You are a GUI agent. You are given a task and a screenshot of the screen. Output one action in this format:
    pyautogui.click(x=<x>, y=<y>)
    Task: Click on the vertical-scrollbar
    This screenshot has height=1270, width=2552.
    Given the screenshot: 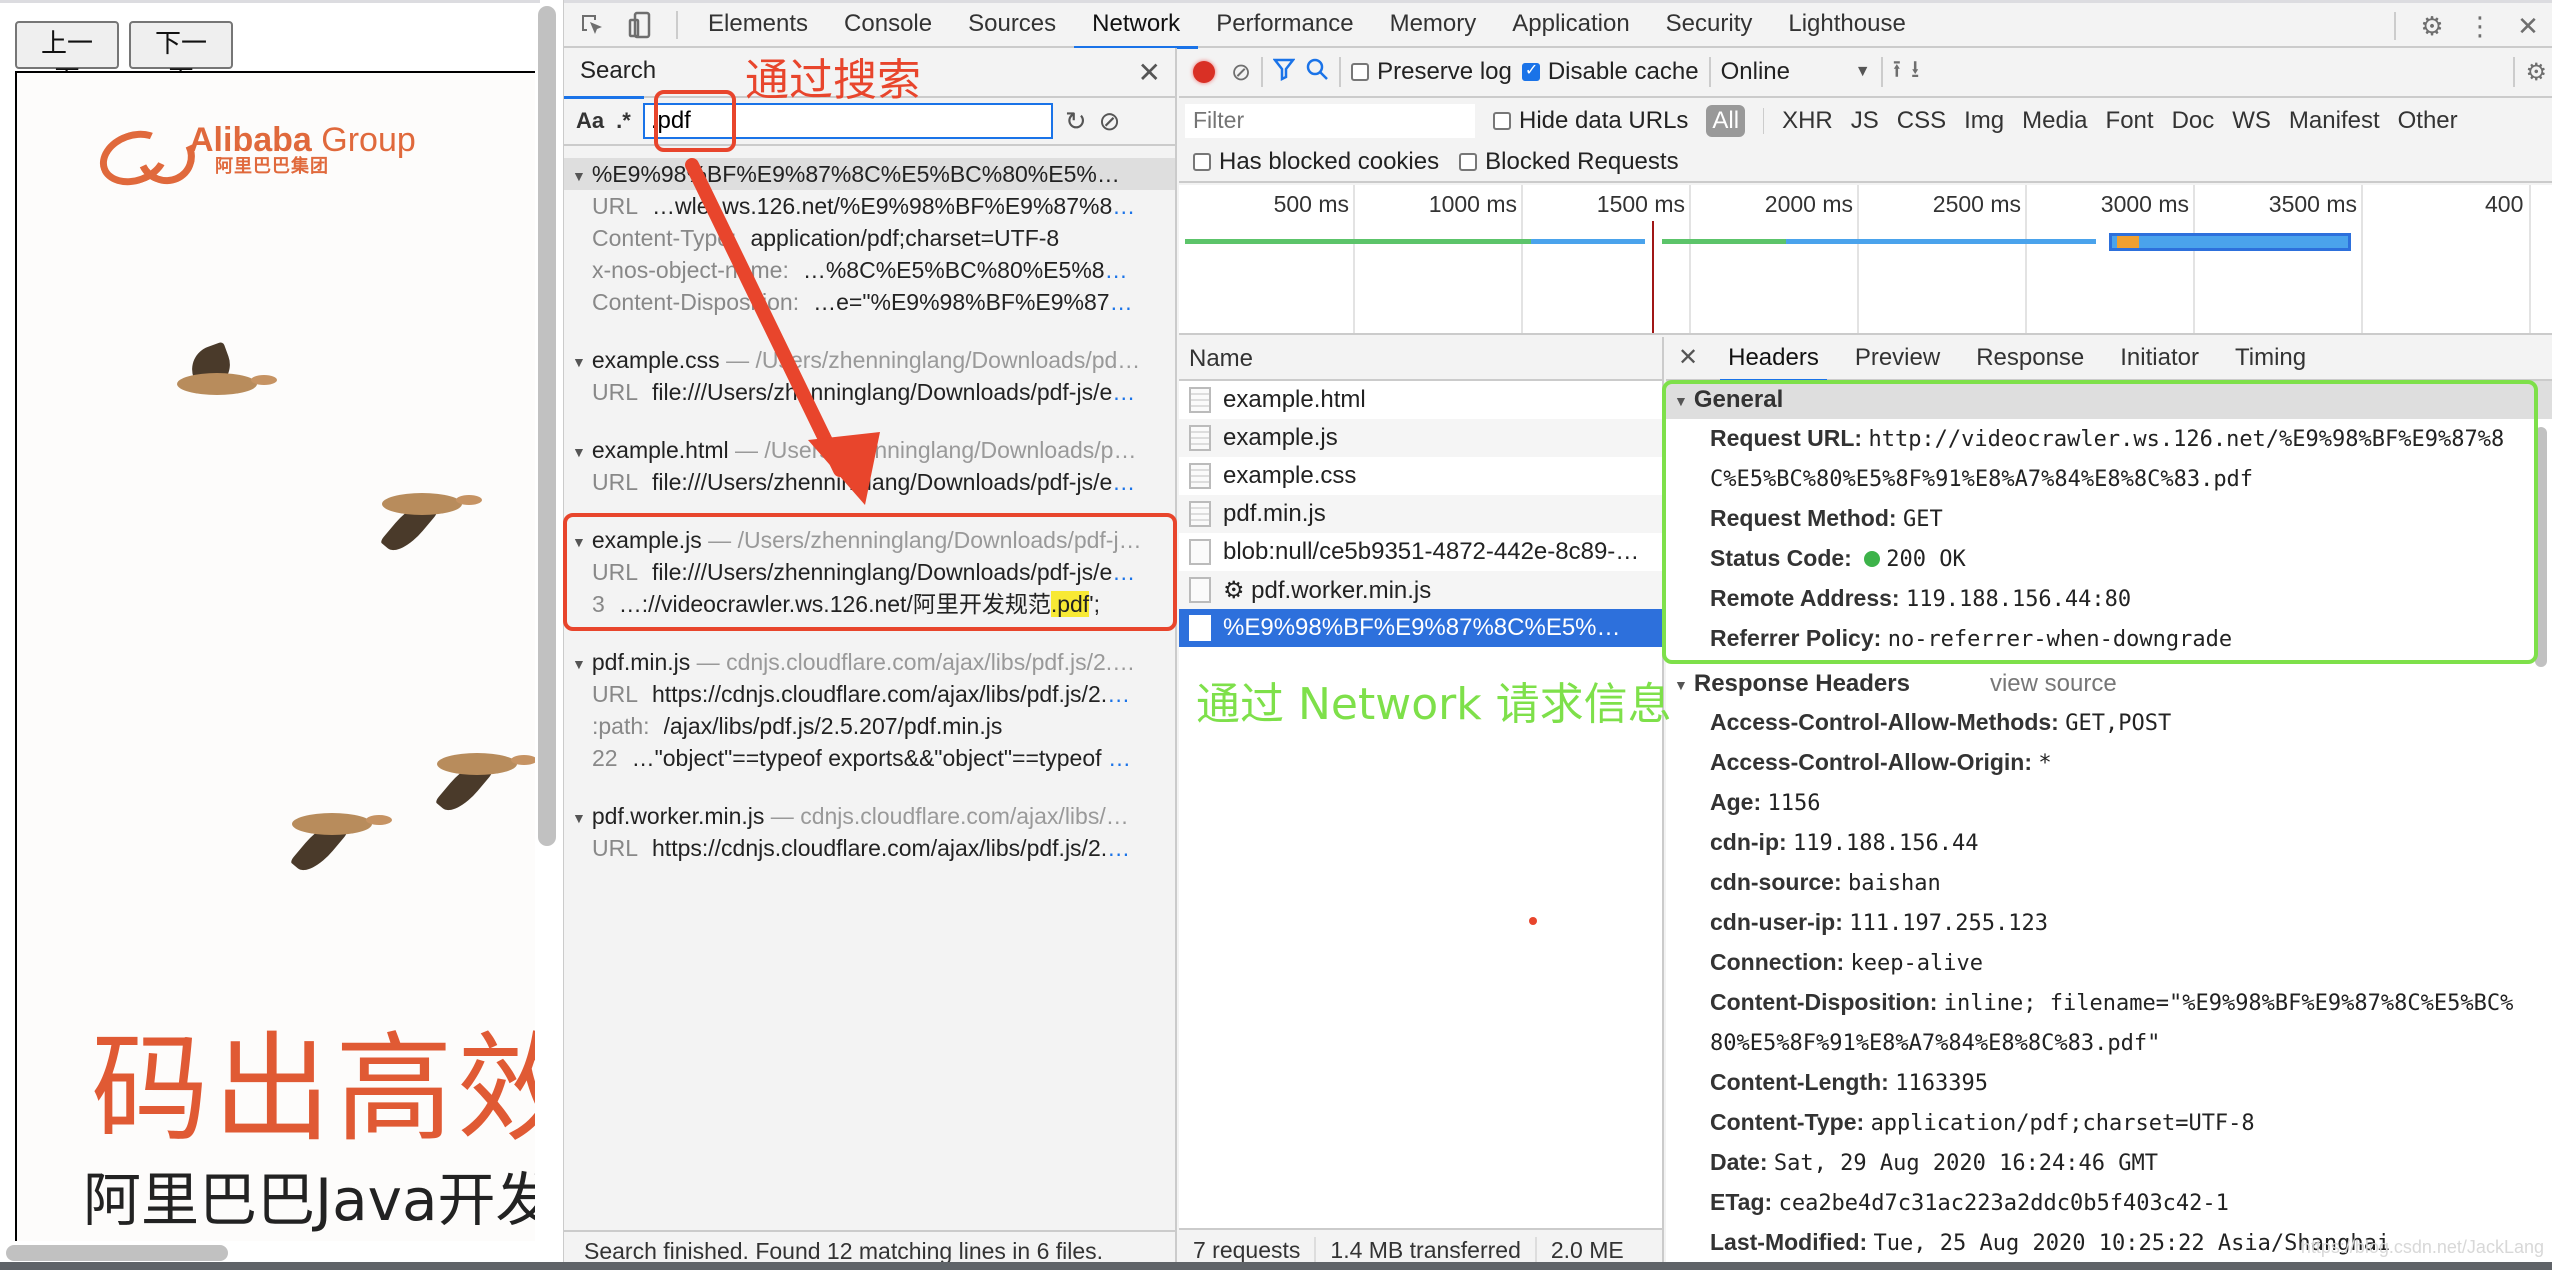 What is the action you would take?
    pyautogui.click(x=547, y=426)
    